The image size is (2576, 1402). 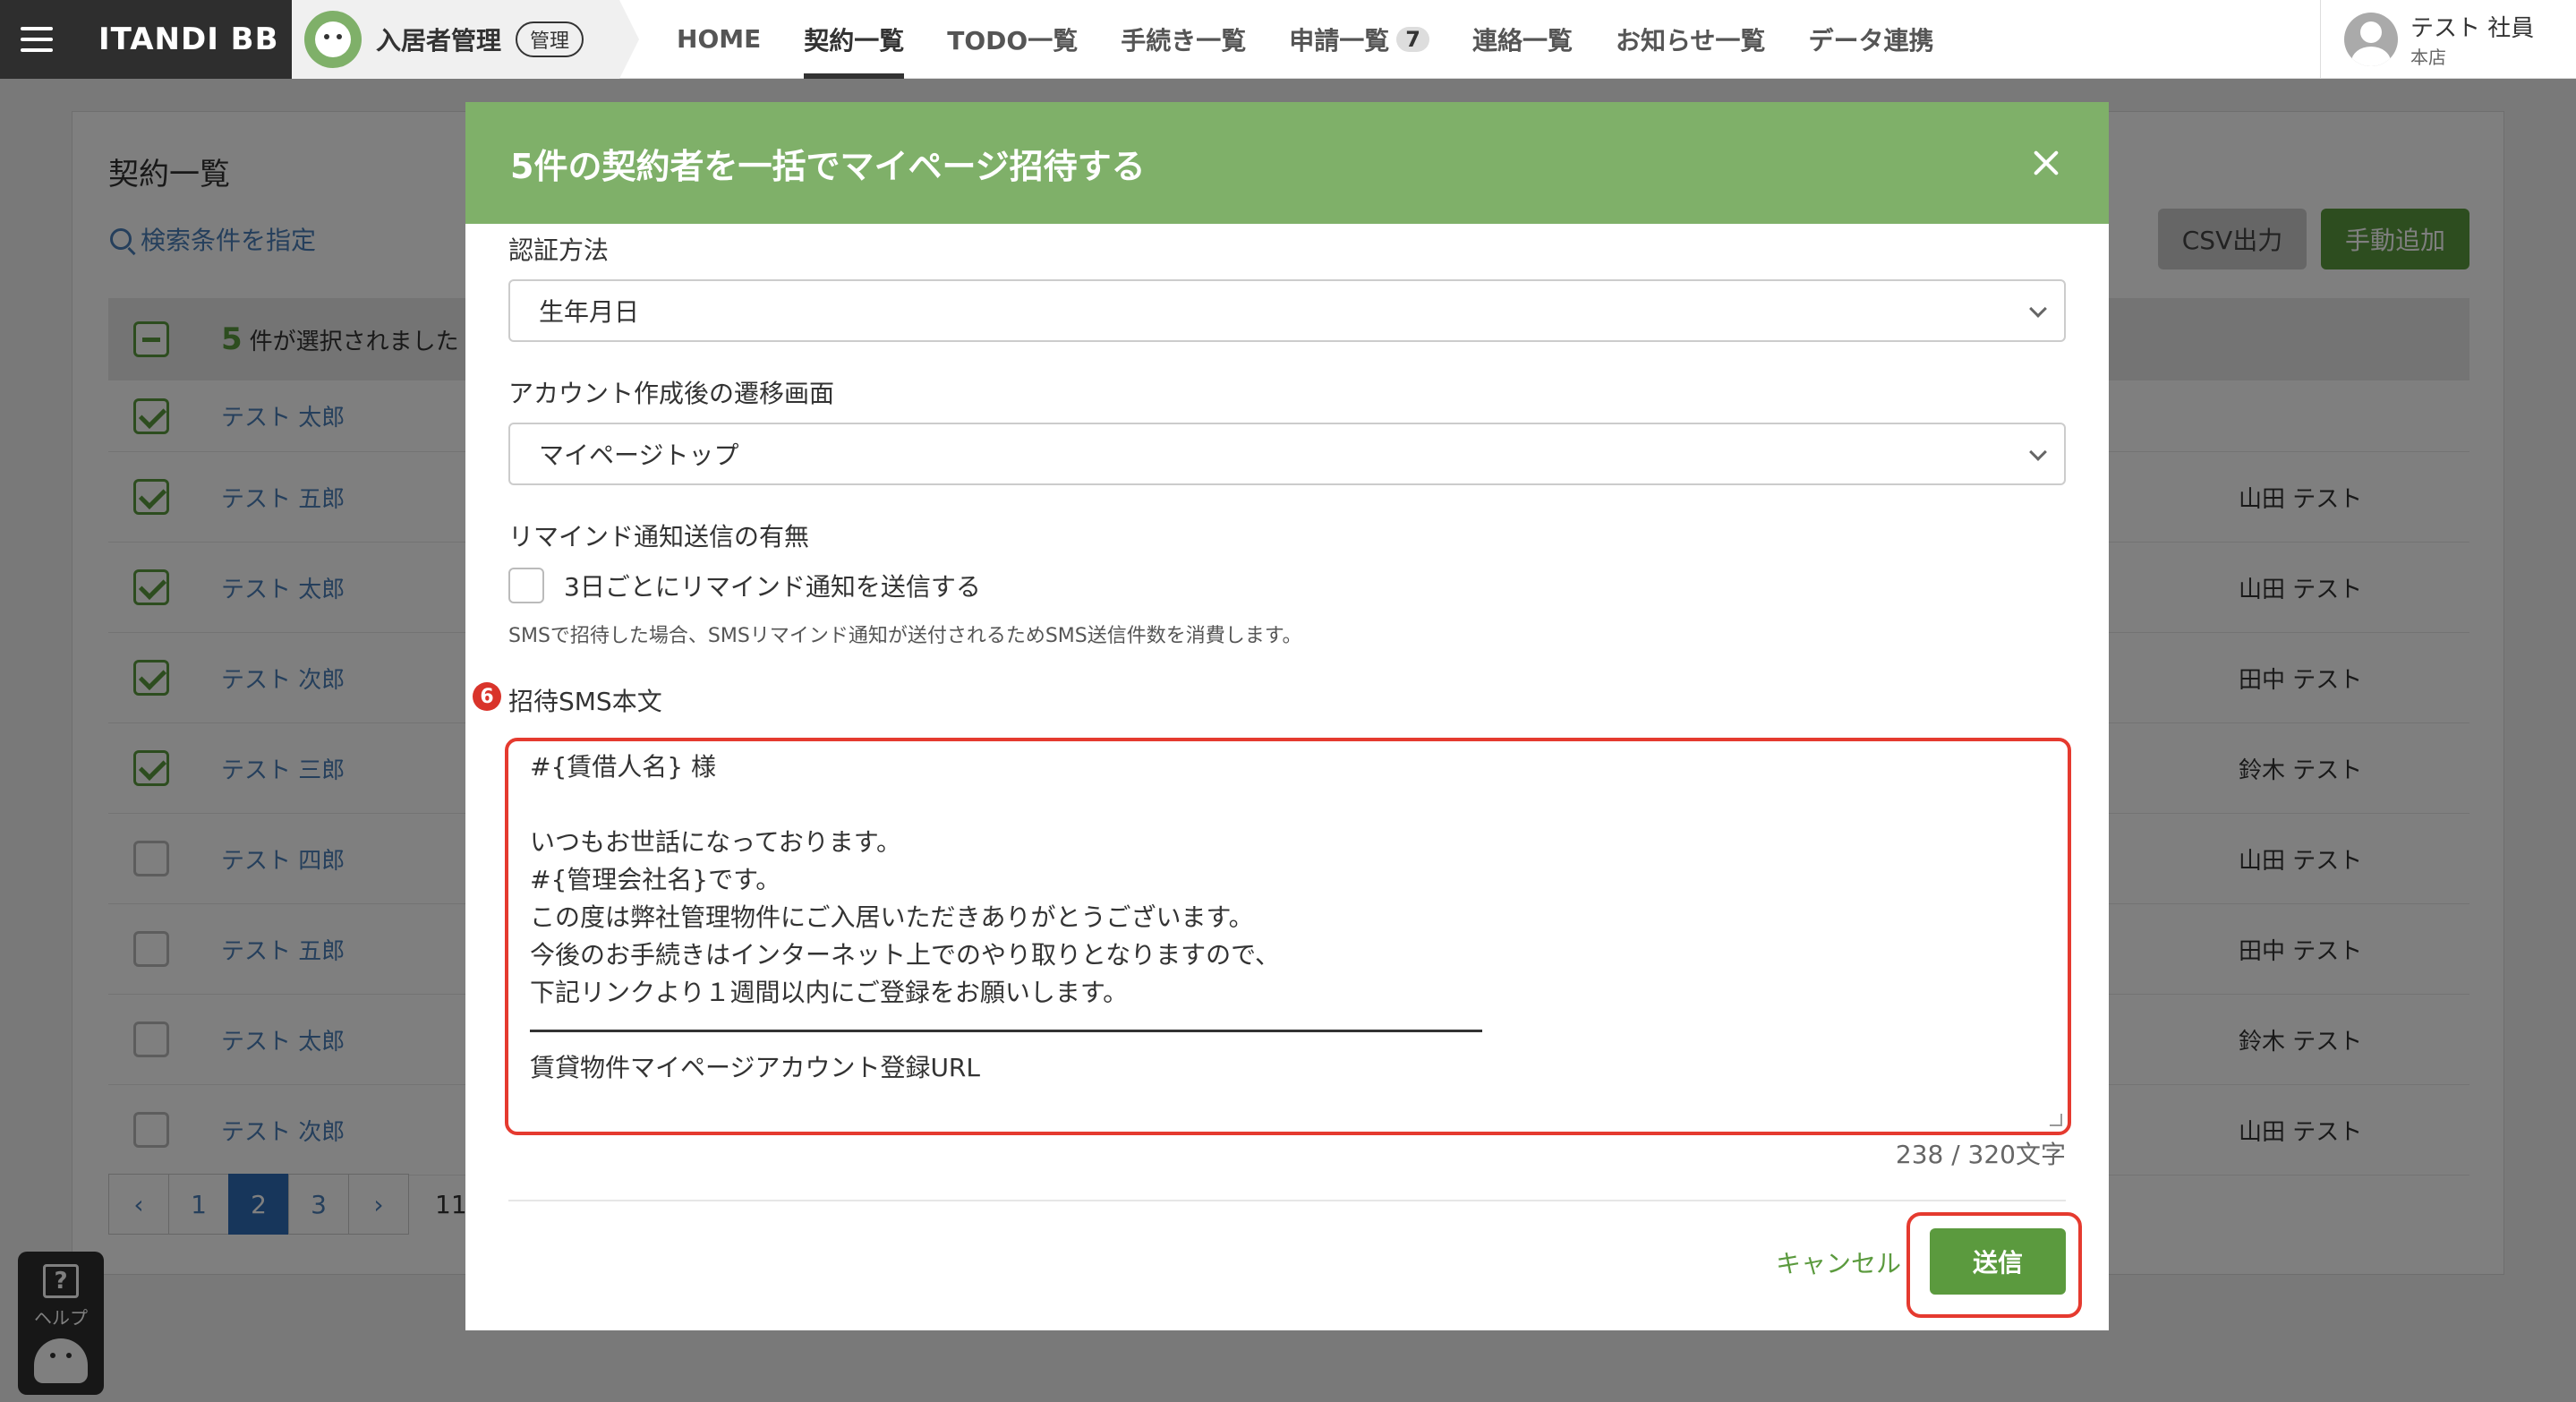 I want to click on cancel-button: キャンセル, so click(x=1838, y=1262).